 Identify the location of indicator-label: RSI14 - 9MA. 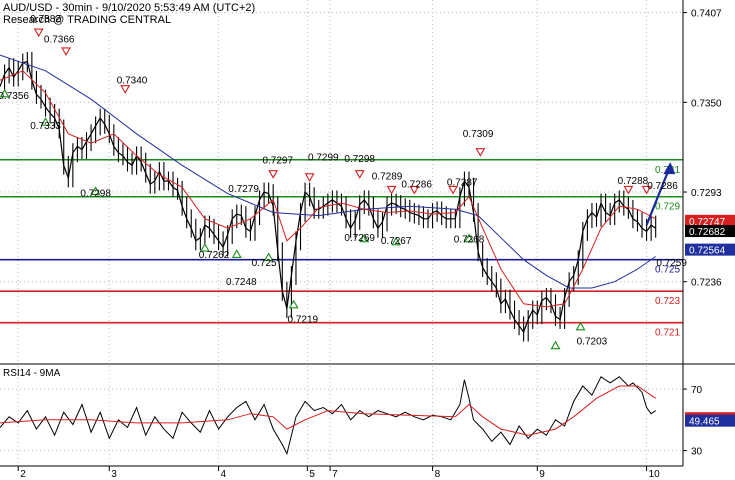
(32, 373).